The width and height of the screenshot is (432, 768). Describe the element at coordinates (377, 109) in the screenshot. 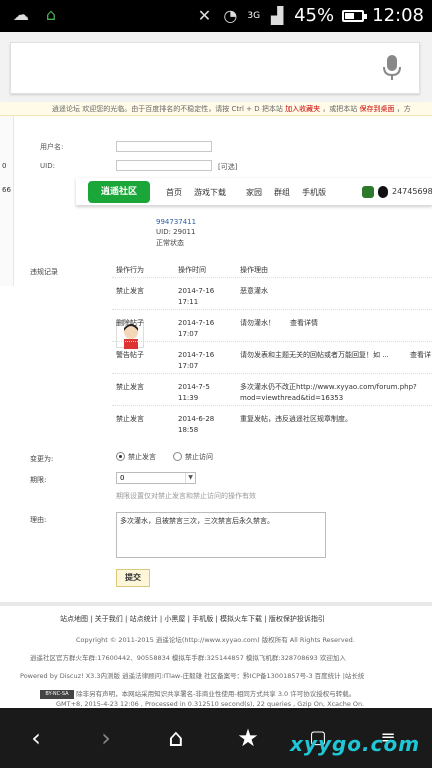

I see `save-desktop-link: 保存到桌面` at that location.